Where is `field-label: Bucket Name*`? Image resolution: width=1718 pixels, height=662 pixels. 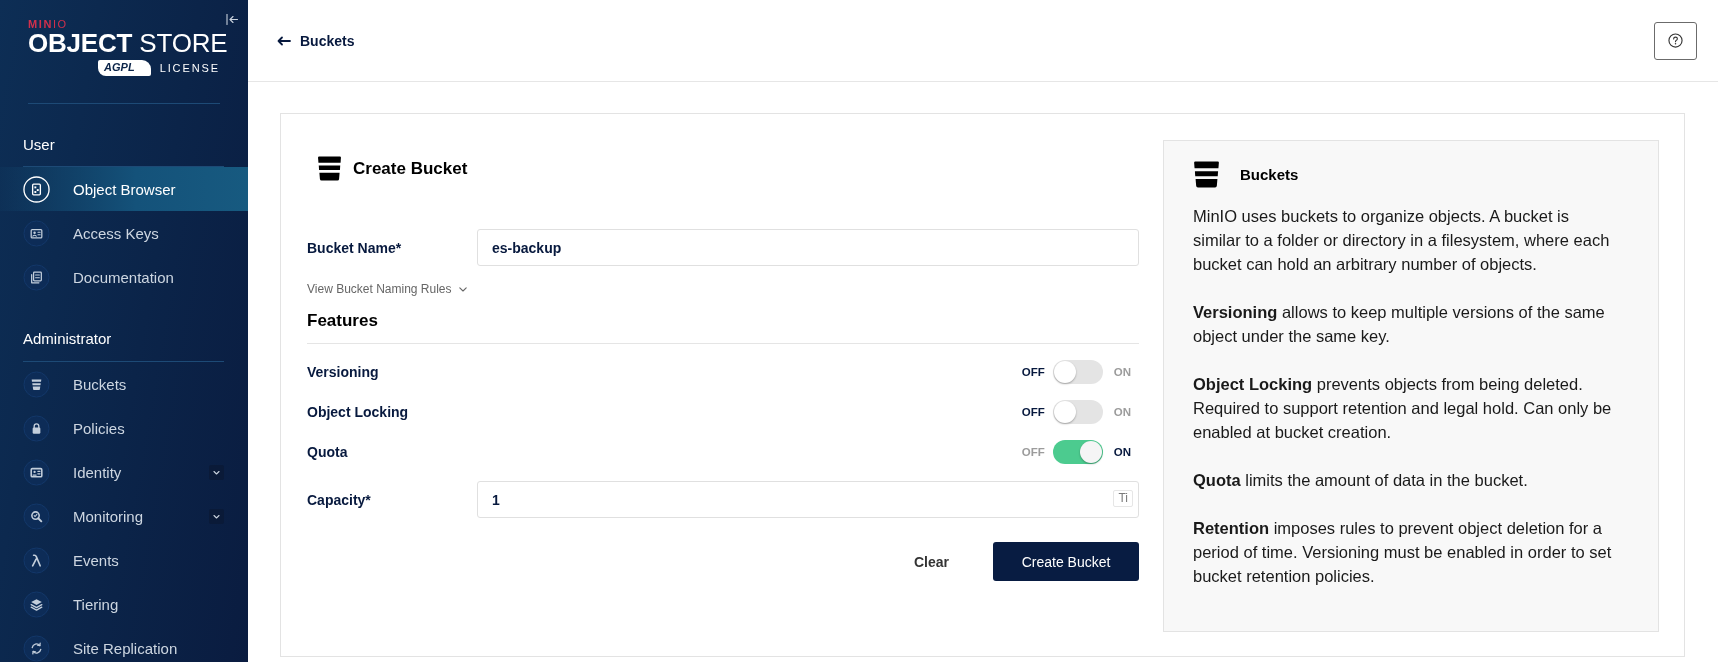
field-label: Bucket Name* is located at coordinates (355, 247).